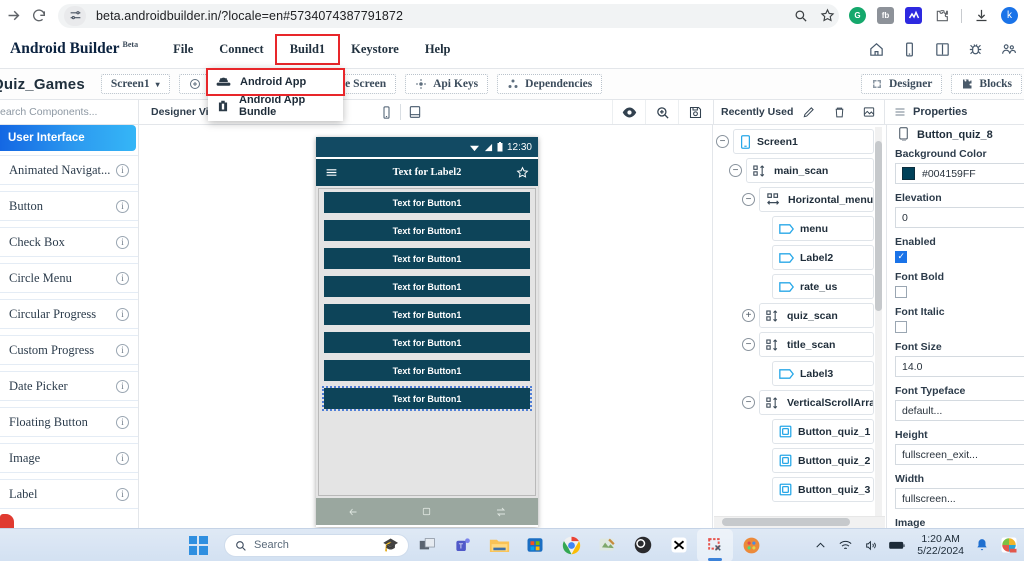  I want to click on wappalyzer-extension-icon, so click(913, 15).